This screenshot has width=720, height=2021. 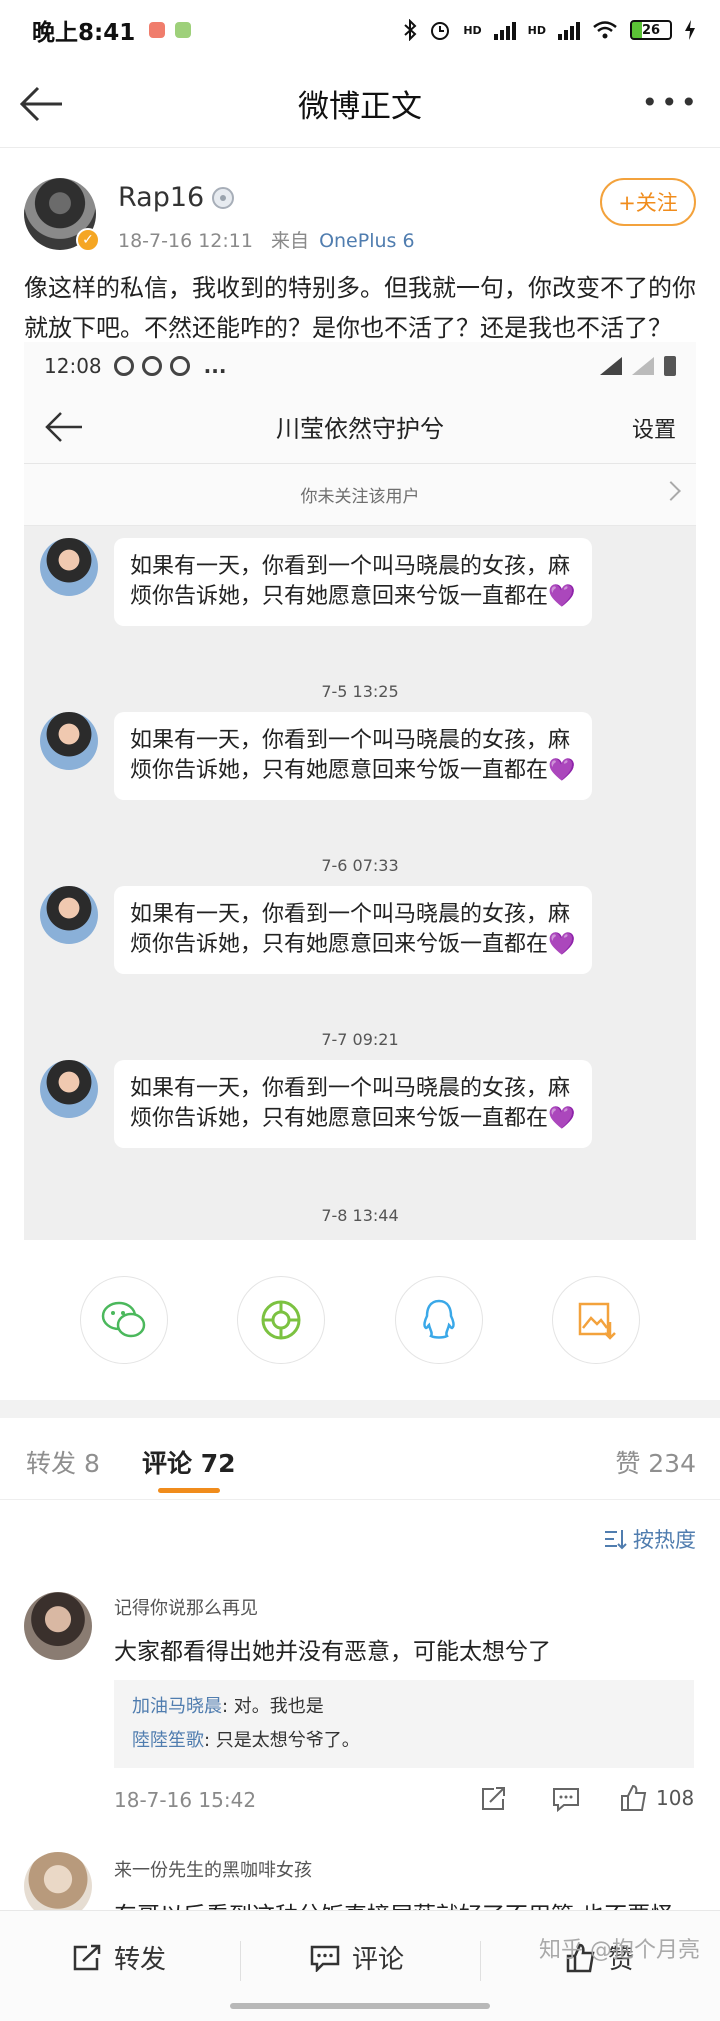 What do you see at coordinates (140, 1960) in the screenshot?
I see `repost-label: 转发` at bounding box center [140, 1960].